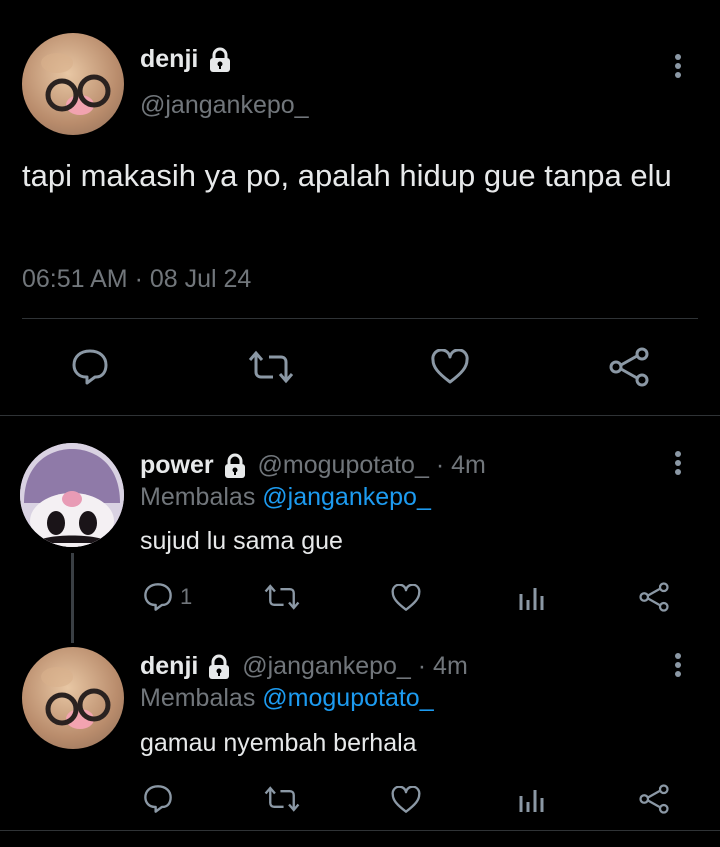  I want to click on divider, so click(360, 318).